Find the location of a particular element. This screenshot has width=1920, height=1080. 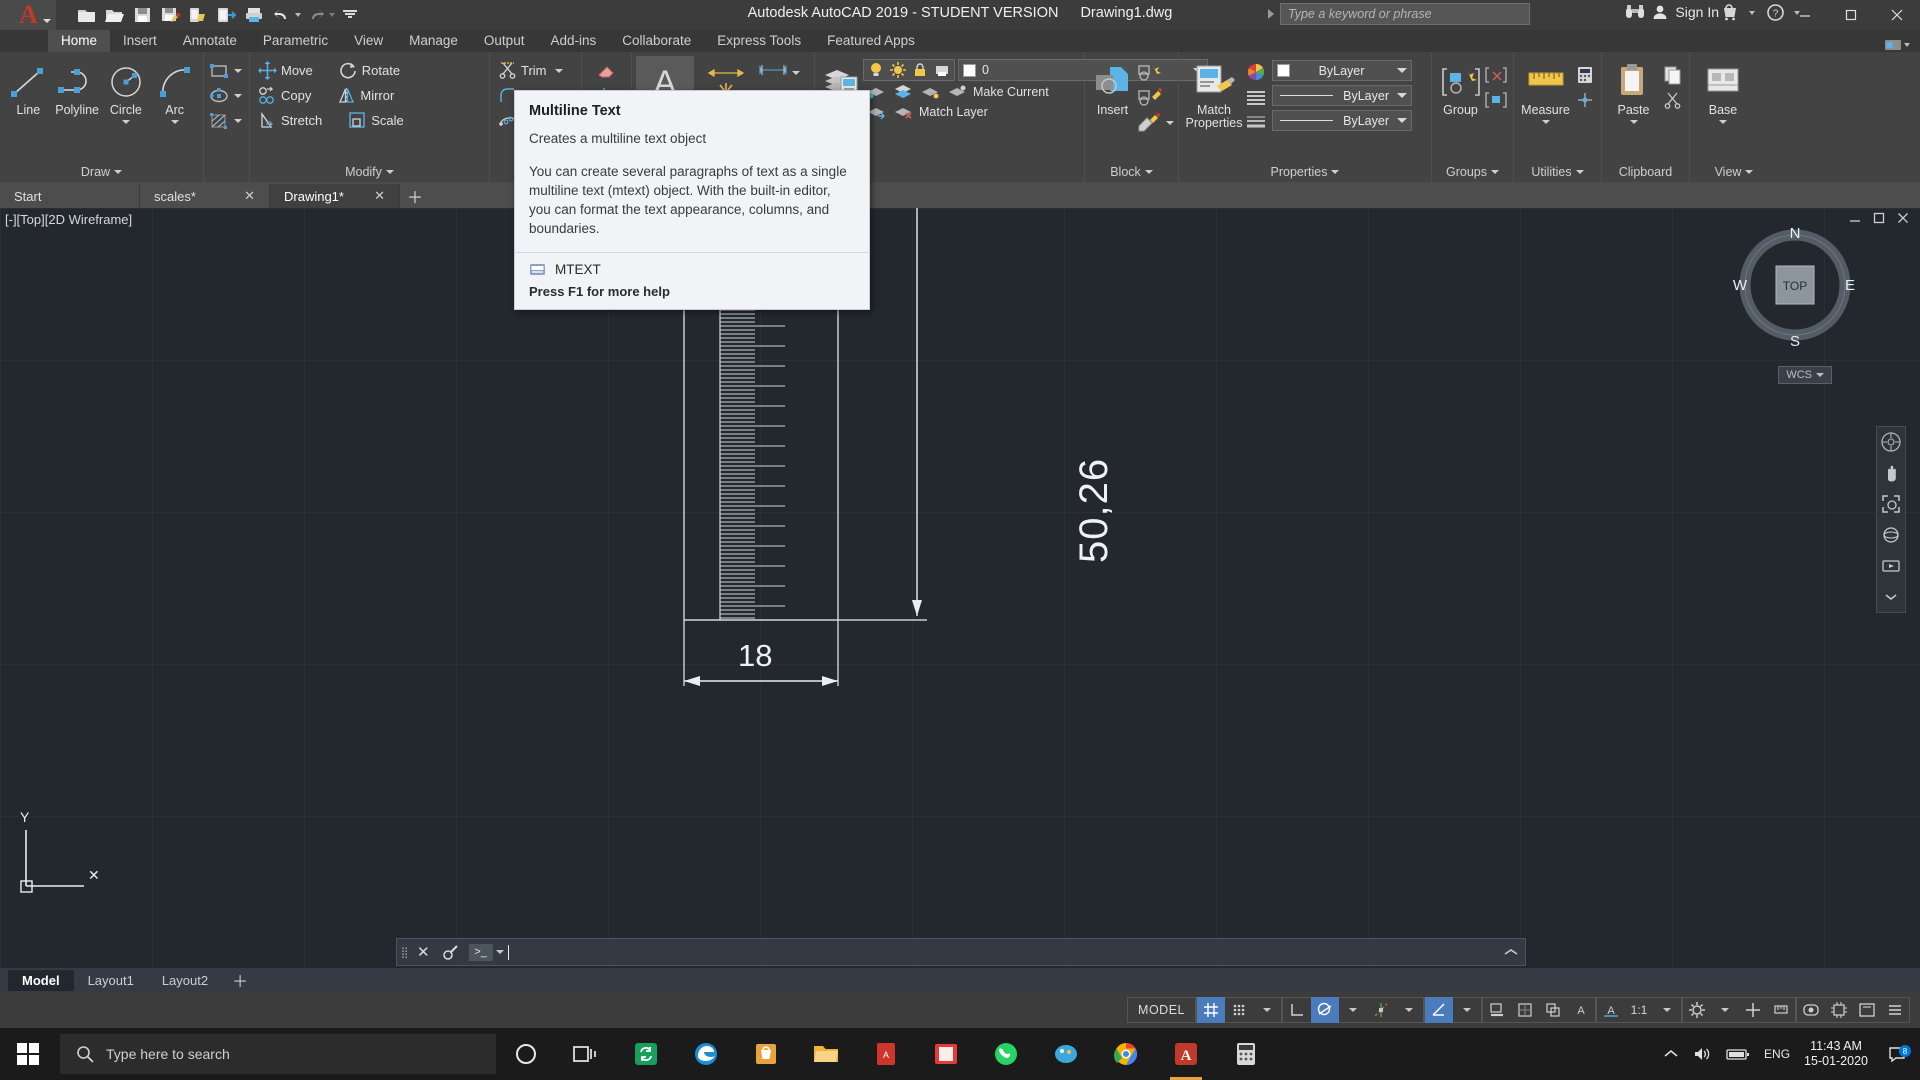

tab-manage: Manage is located at coordinates (433, 41).